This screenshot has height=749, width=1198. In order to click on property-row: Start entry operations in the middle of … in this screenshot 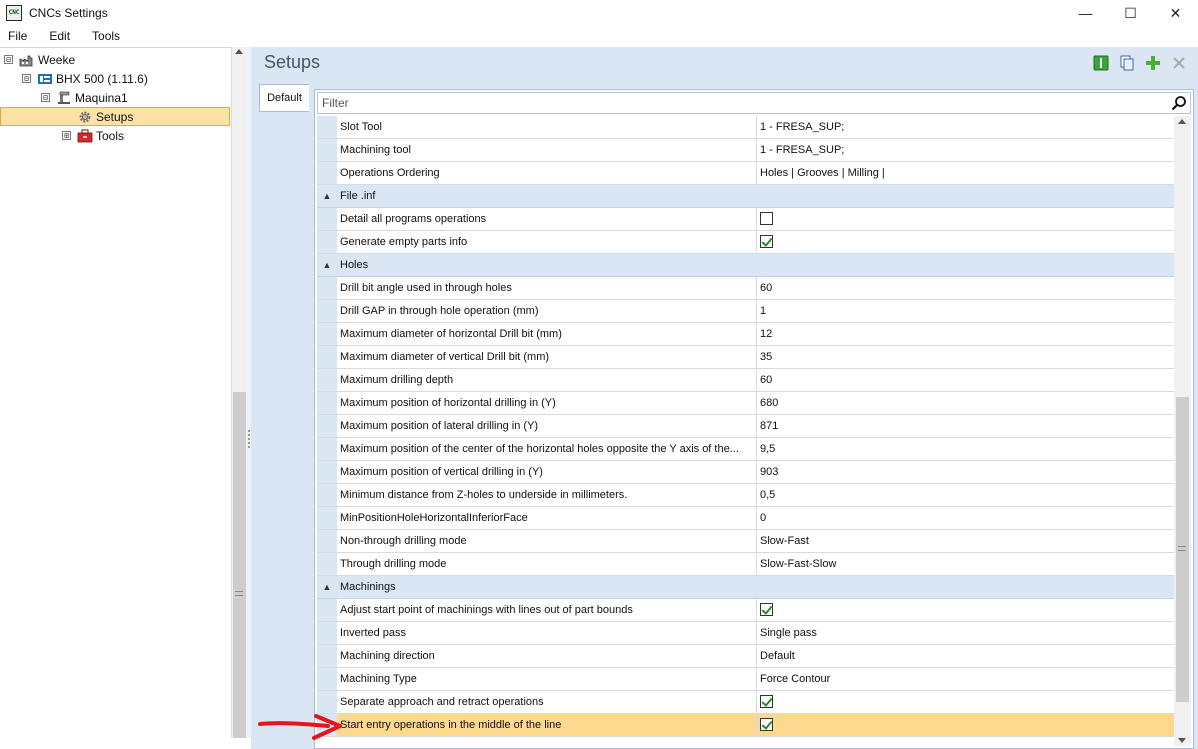, I will do `click(746, 725)`.